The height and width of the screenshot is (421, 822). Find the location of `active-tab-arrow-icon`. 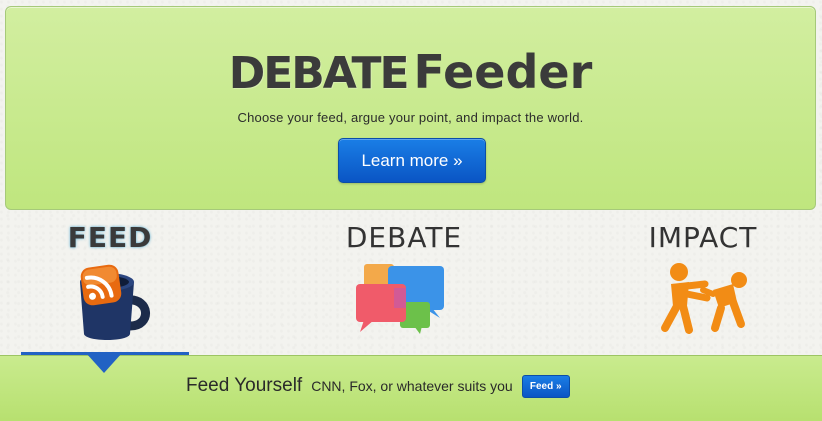

active-tab-arrow-icon is located at coordinates (104, 363).